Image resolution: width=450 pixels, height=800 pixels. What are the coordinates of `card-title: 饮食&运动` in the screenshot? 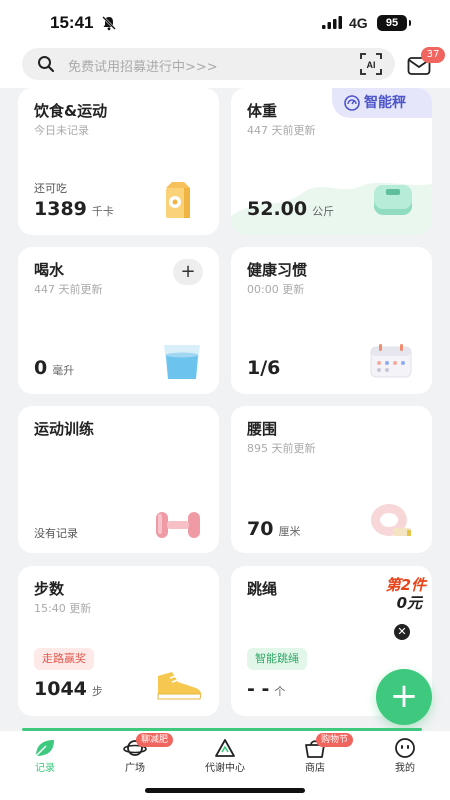 It's located at (71, 111).